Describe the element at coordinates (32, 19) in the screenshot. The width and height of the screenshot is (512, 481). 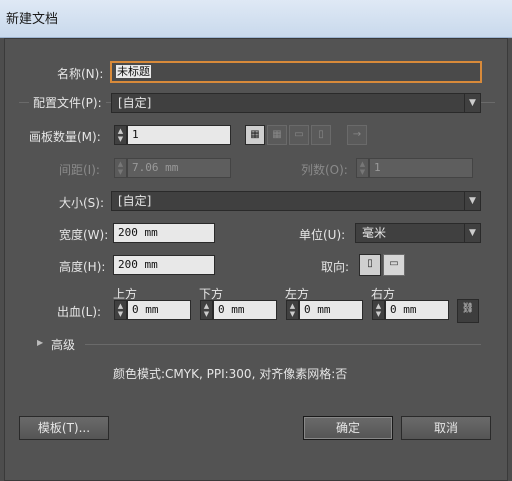
I see `window-title: 新建文档` at that location.